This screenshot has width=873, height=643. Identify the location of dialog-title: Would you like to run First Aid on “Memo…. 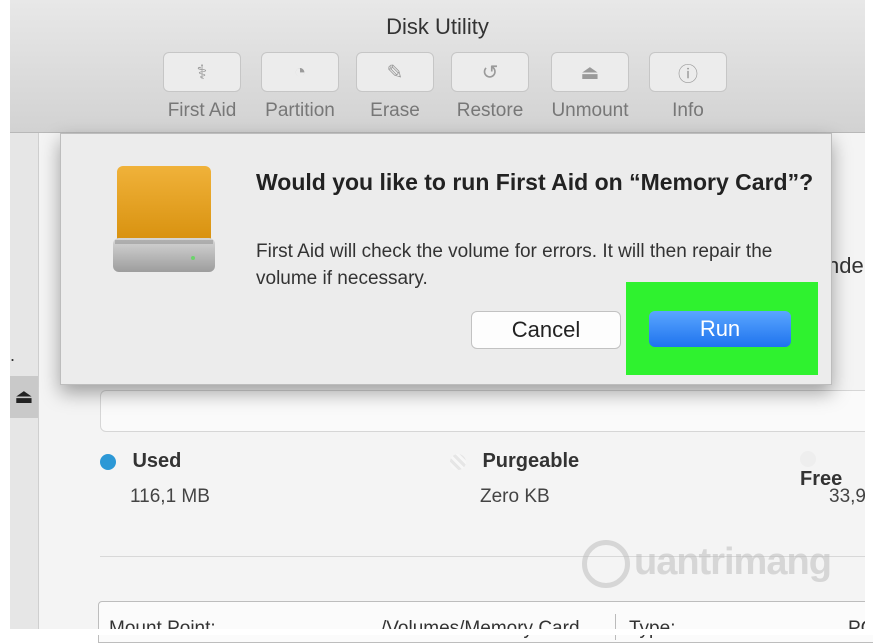
(535, 182).